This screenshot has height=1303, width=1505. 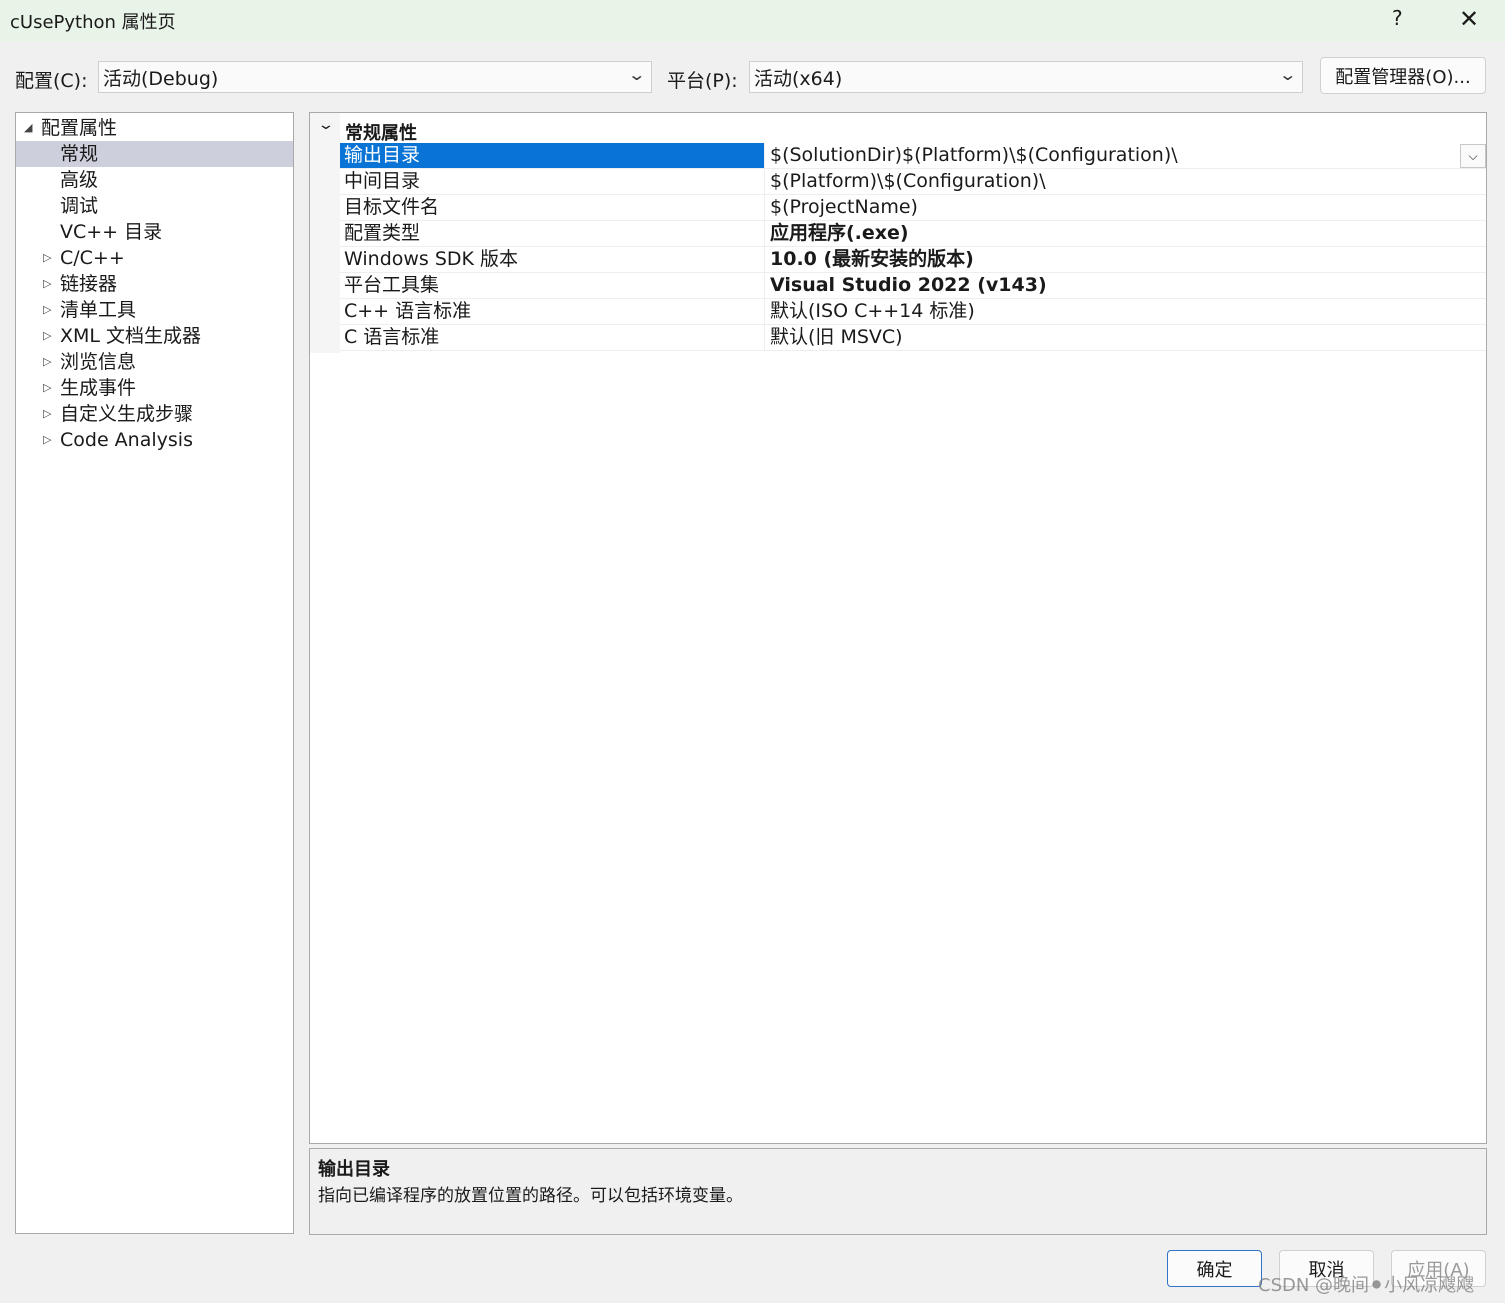 What do you see at coordinates (1214, 1268) in the screenshot?
I see `ok-button: 确定` at bounding box center [1214, 1268].